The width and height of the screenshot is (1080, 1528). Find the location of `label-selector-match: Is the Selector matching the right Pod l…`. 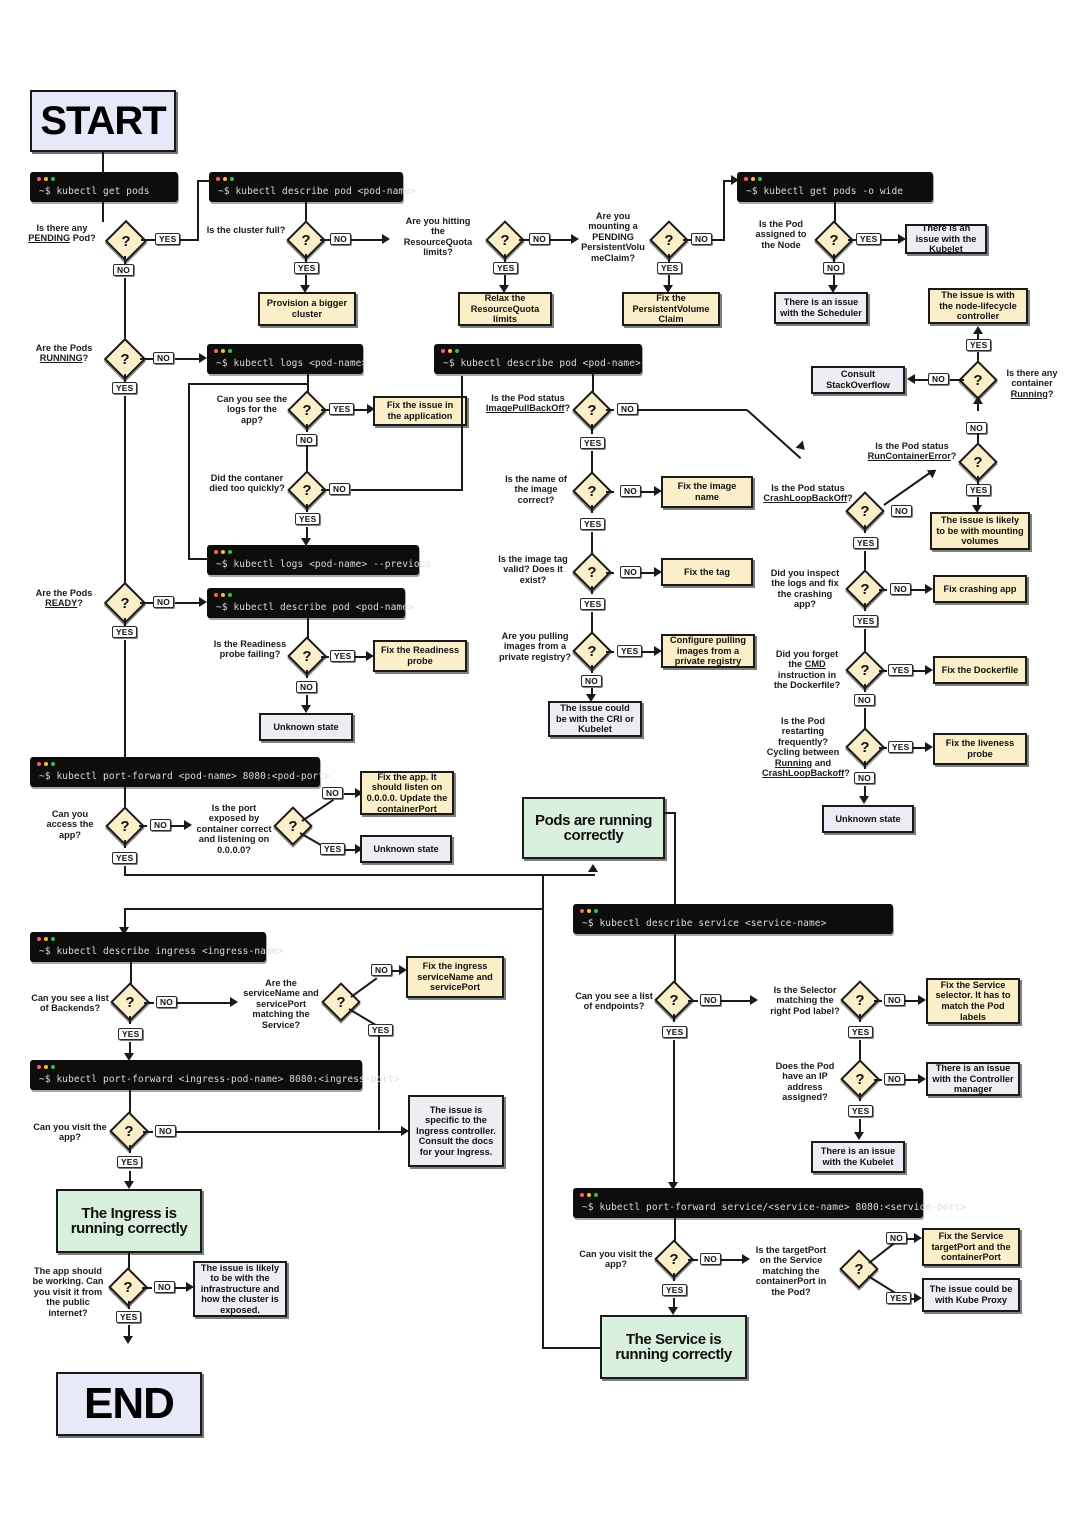

label-selector-match: Is the Selector matching the right Pod l… is located at coordinates (805, 1000).